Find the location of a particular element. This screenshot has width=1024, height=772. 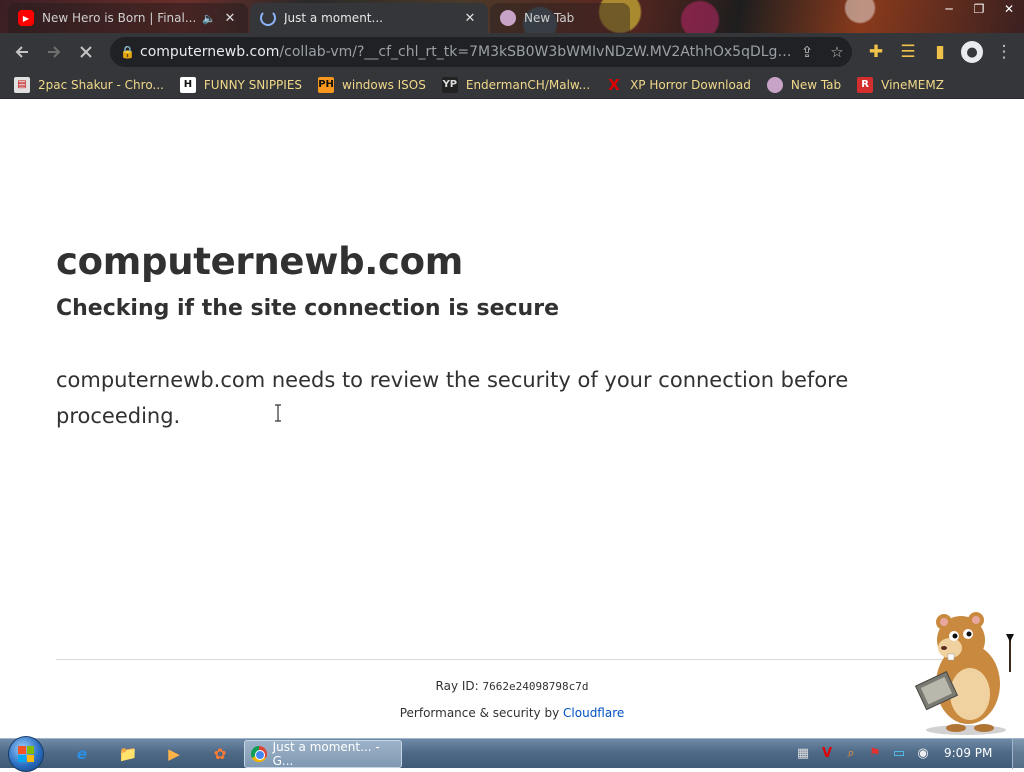

windows-logo-icon is located at coordinates (26, 754).